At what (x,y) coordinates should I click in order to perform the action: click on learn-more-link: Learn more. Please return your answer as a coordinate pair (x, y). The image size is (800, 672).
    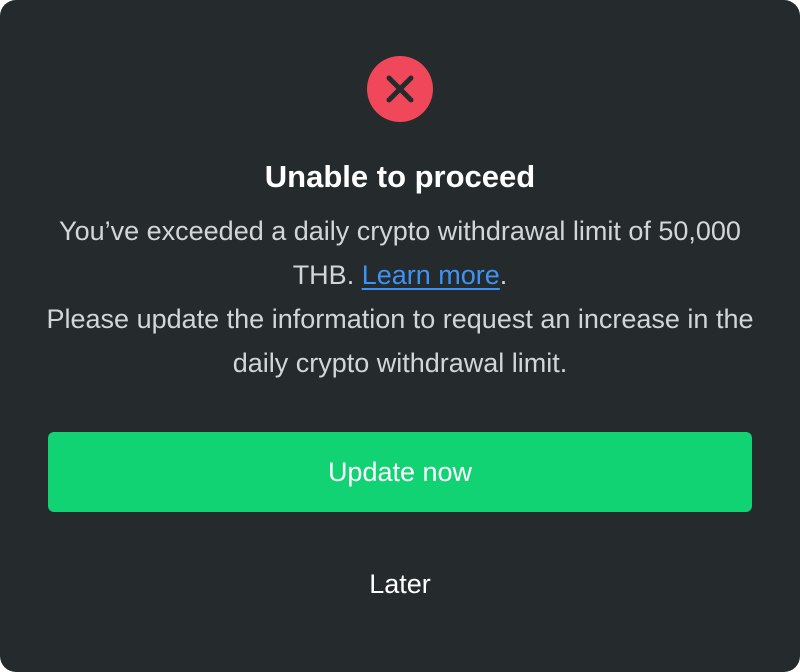
    Looking at the image, I should click on (431, 275).